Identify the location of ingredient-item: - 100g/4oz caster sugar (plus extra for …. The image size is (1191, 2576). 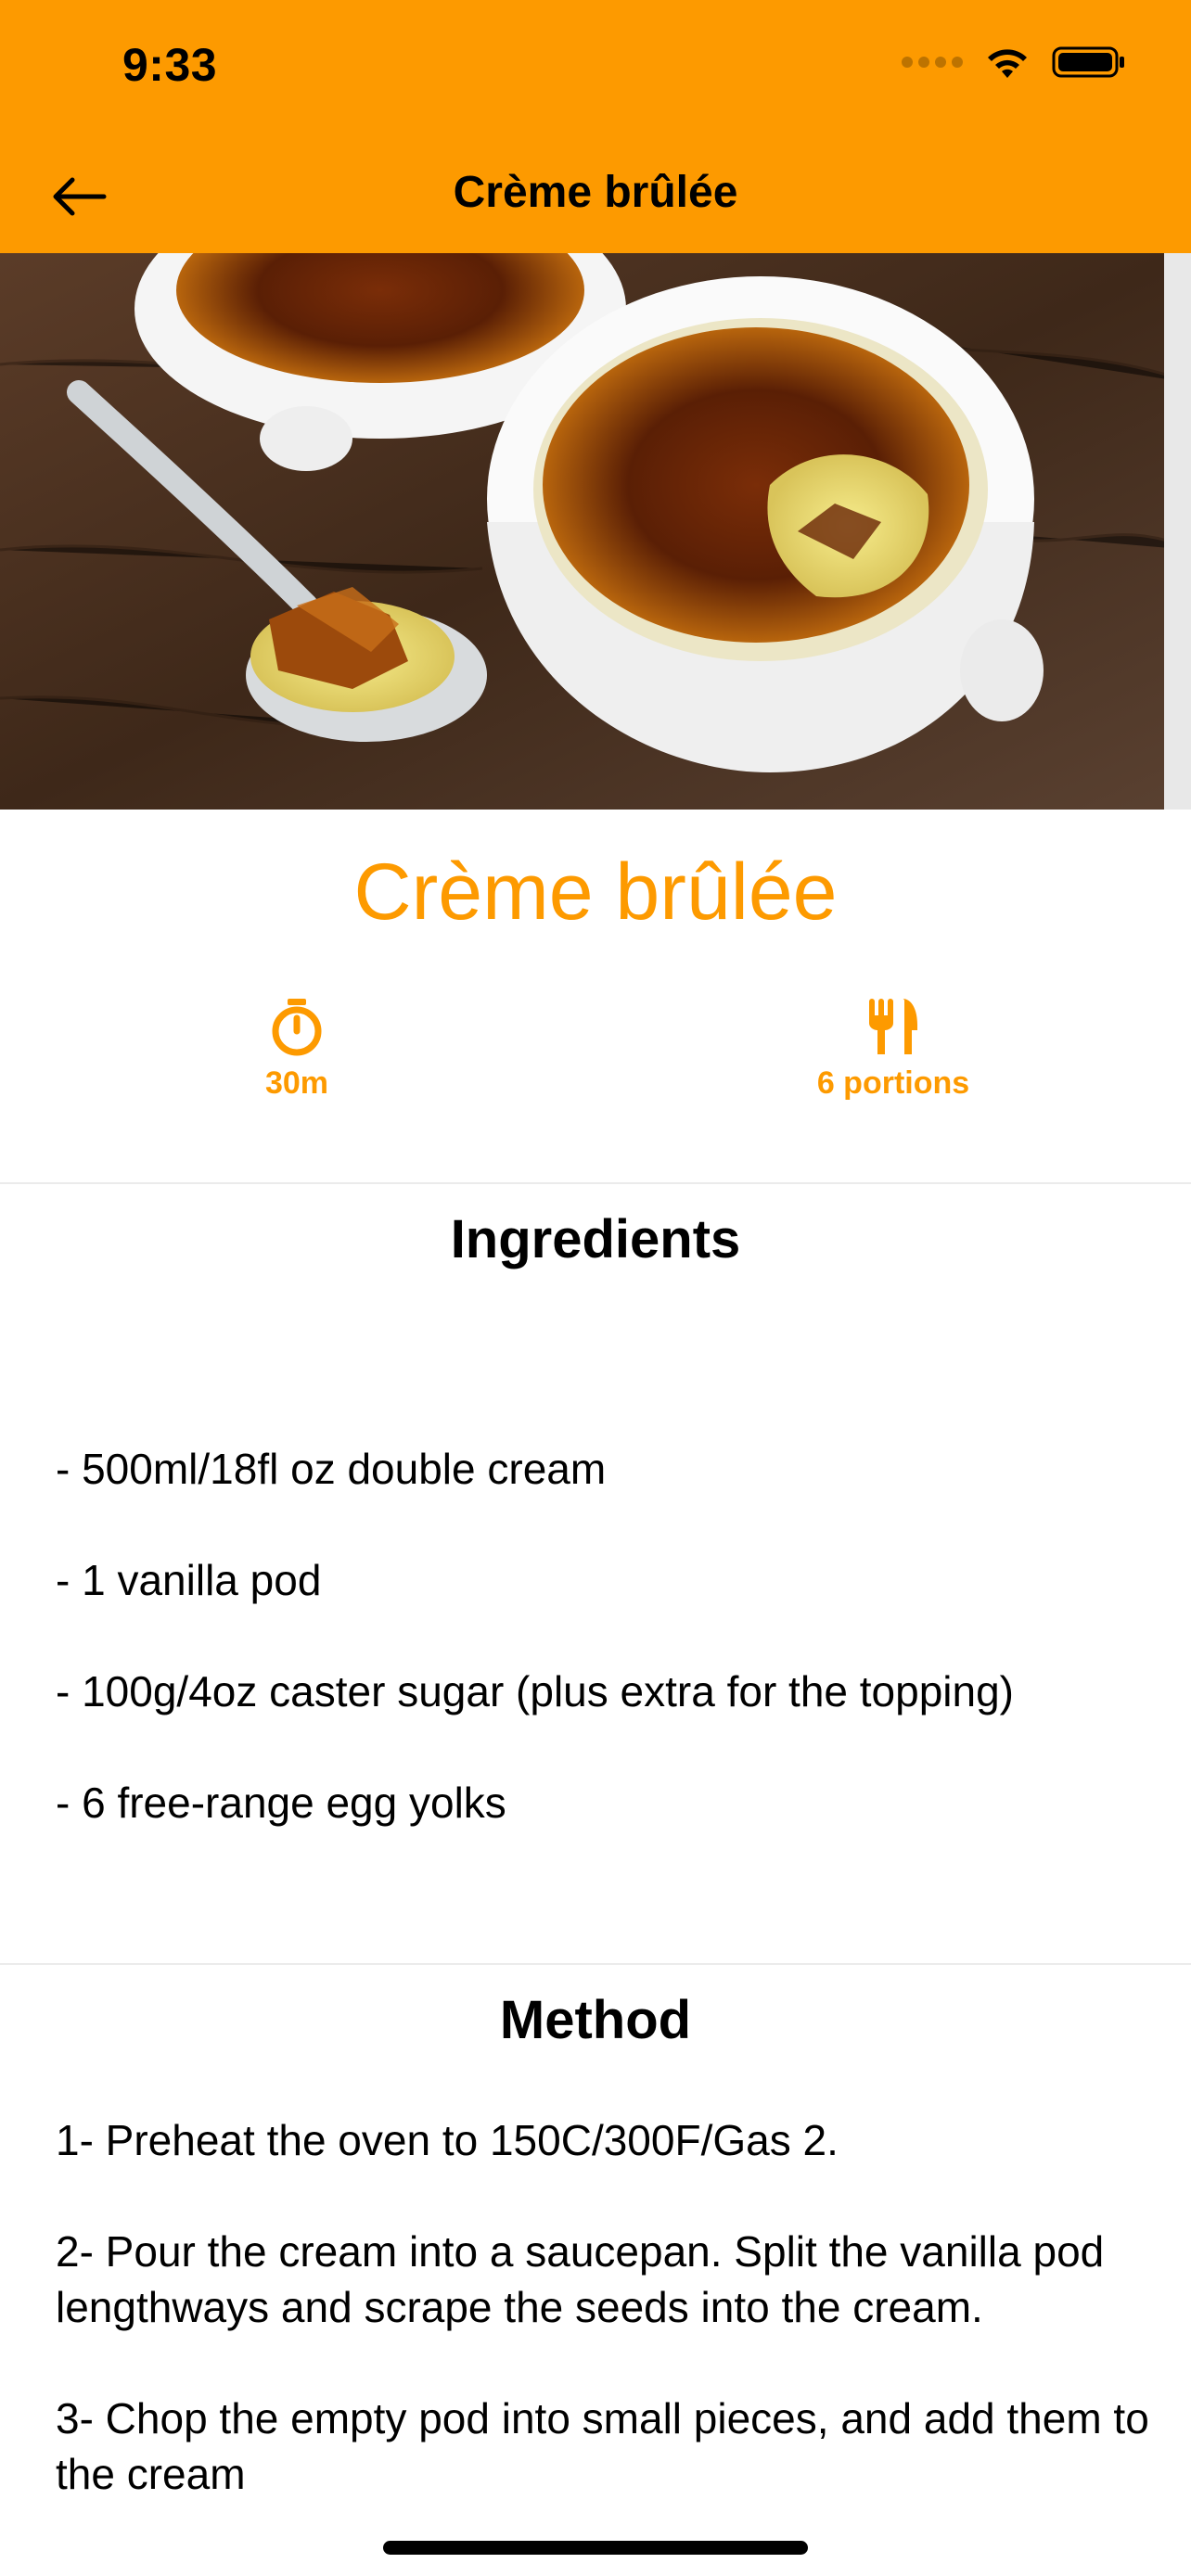
(535, 1691).